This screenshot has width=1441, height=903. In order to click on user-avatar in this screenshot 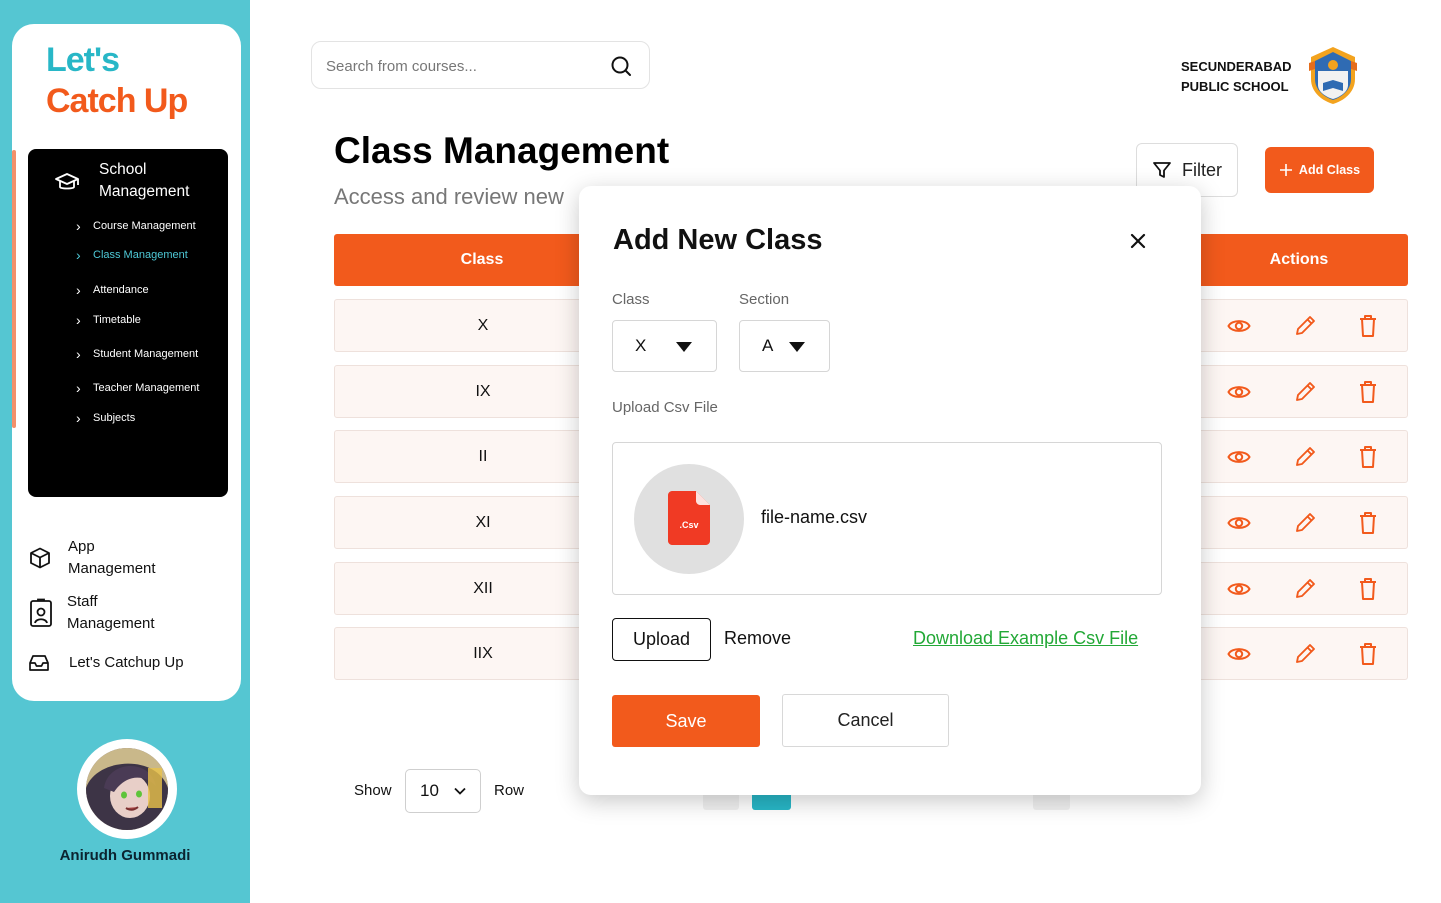, I will do `click(127, 789)`.